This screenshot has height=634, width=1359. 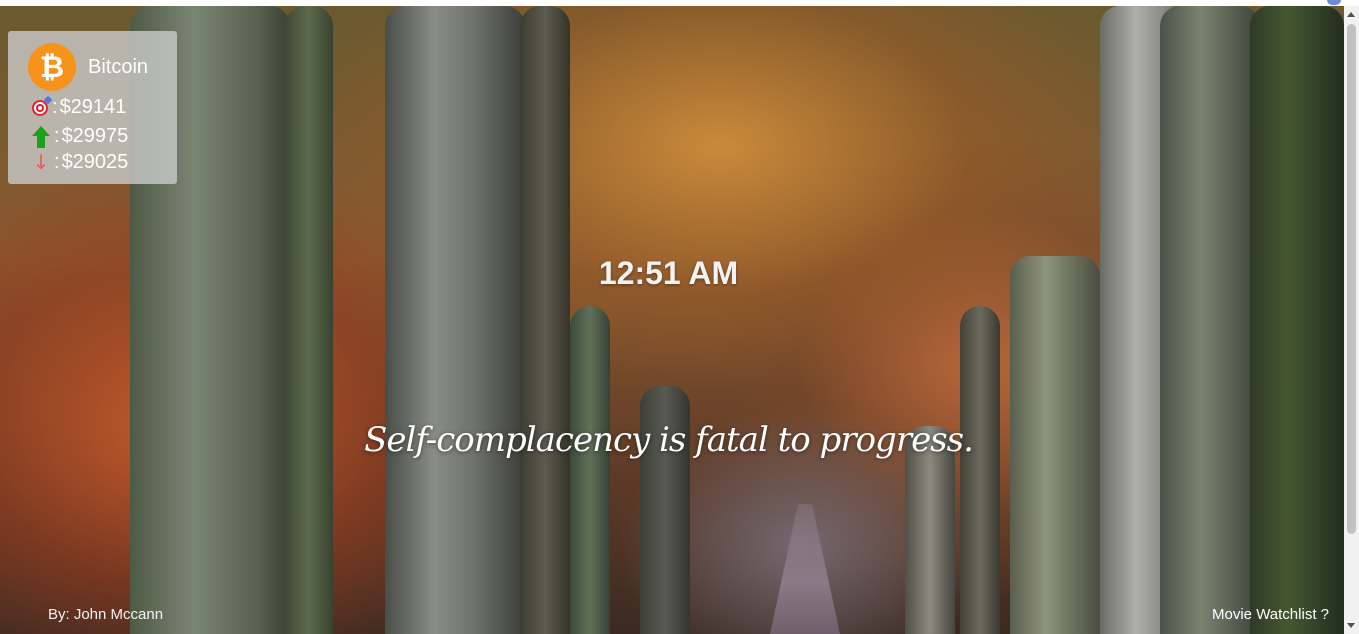 I want to click on target-icon, so click(x=40, y=107).